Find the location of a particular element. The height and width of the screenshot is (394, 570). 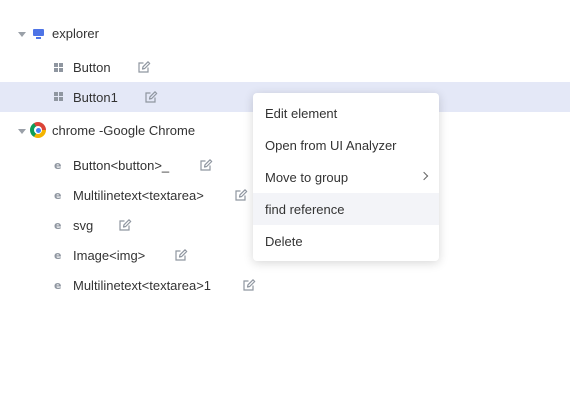

tree-item-label: Button is located at coordinates (92, 67).